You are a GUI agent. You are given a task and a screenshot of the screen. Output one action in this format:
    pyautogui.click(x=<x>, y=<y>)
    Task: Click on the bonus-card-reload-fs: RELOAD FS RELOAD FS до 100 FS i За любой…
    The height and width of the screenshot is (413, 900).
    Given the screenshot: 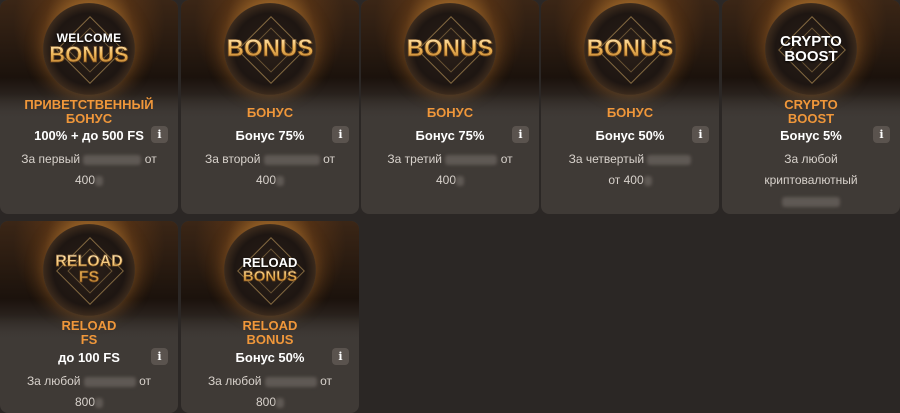 What is the action you would take?
    pyautogui.click(x=89, y=317)
    